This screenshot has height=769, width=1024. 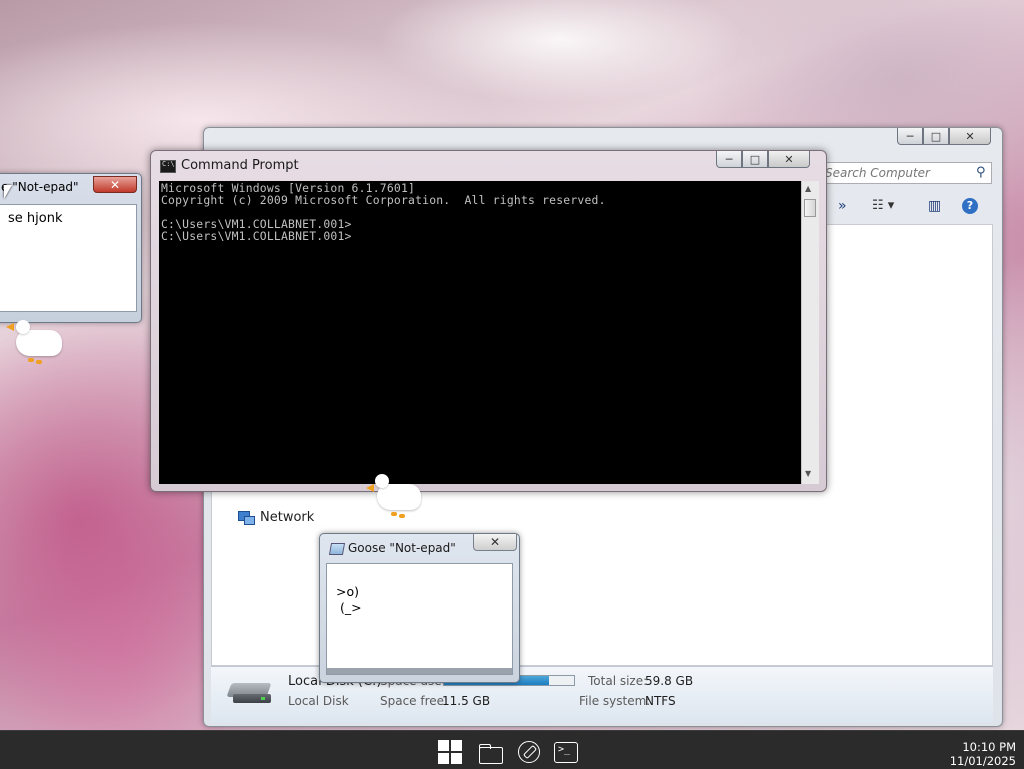 I want to click on goose-left-icon, so click(x=34, y=344).